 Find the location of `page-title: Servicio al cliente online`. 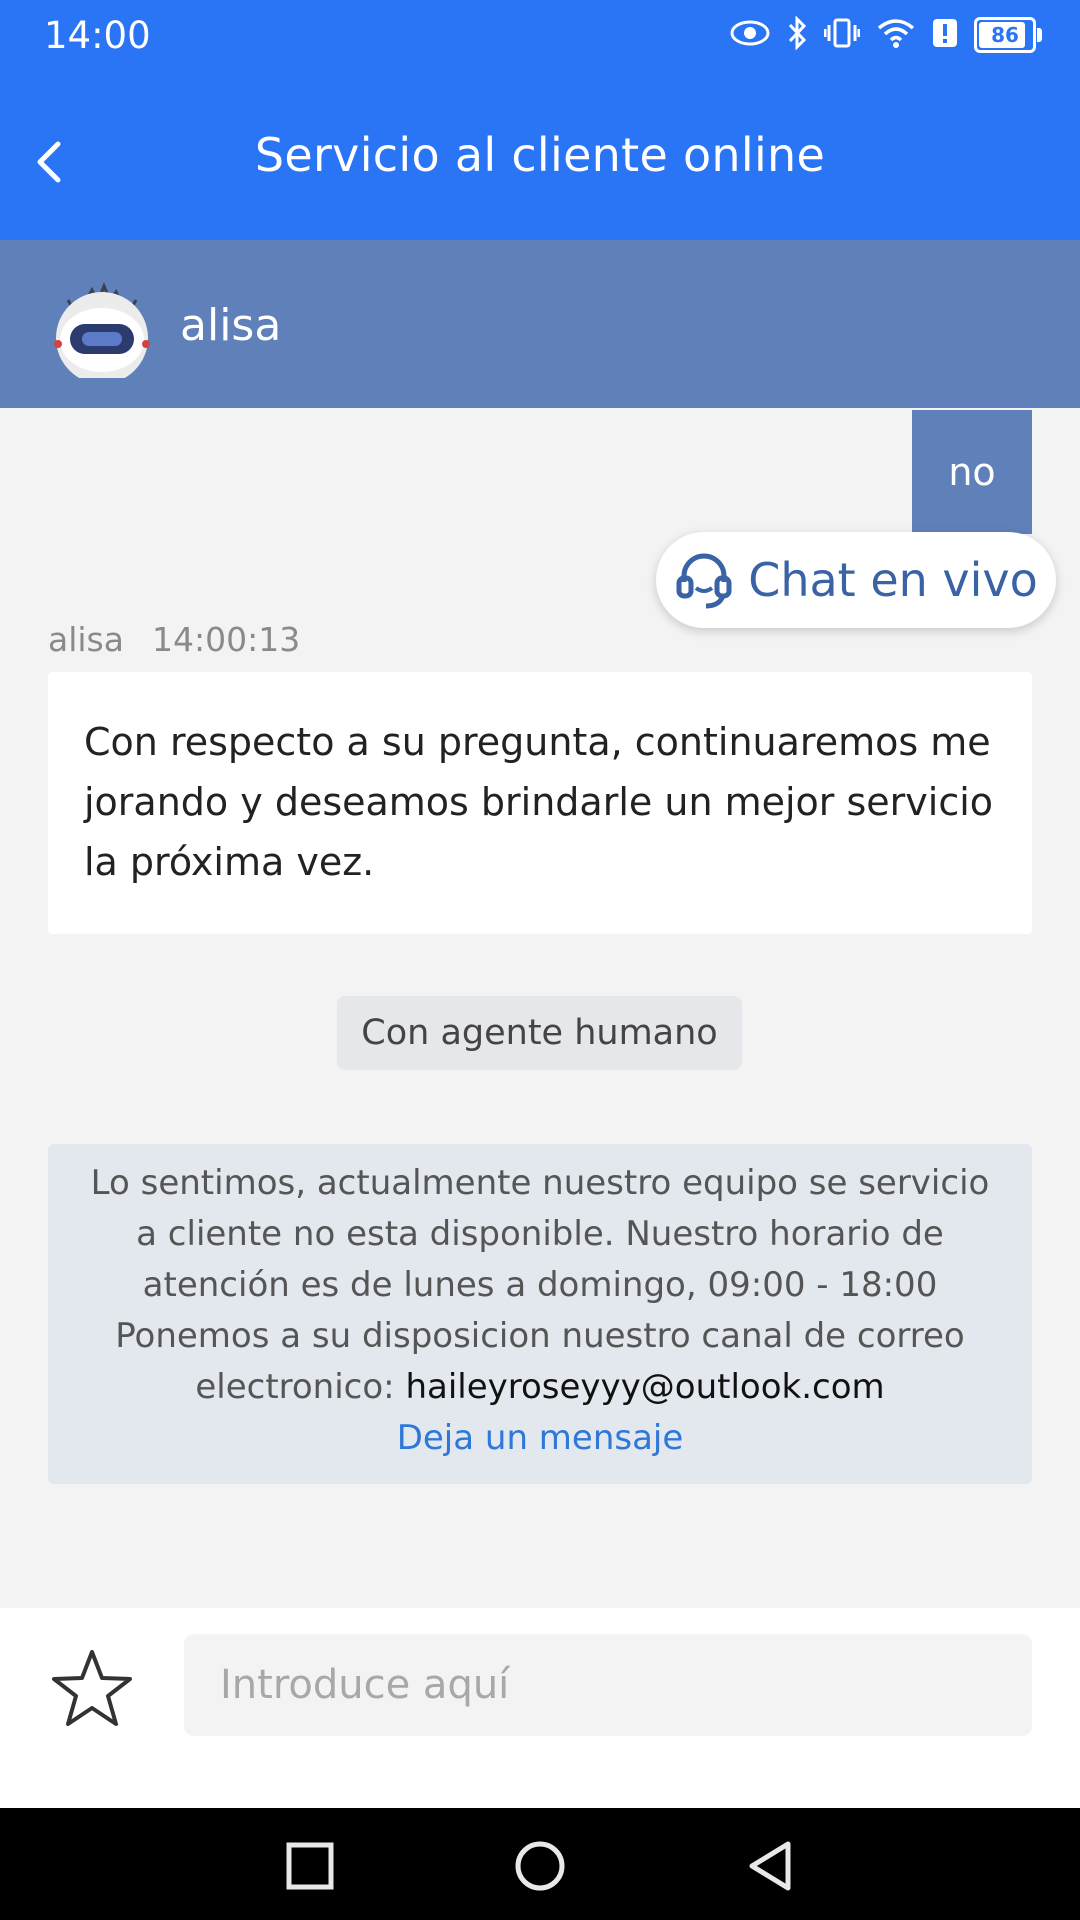

page-title: Servicio al cliente online is located at coordinates (540, 155).